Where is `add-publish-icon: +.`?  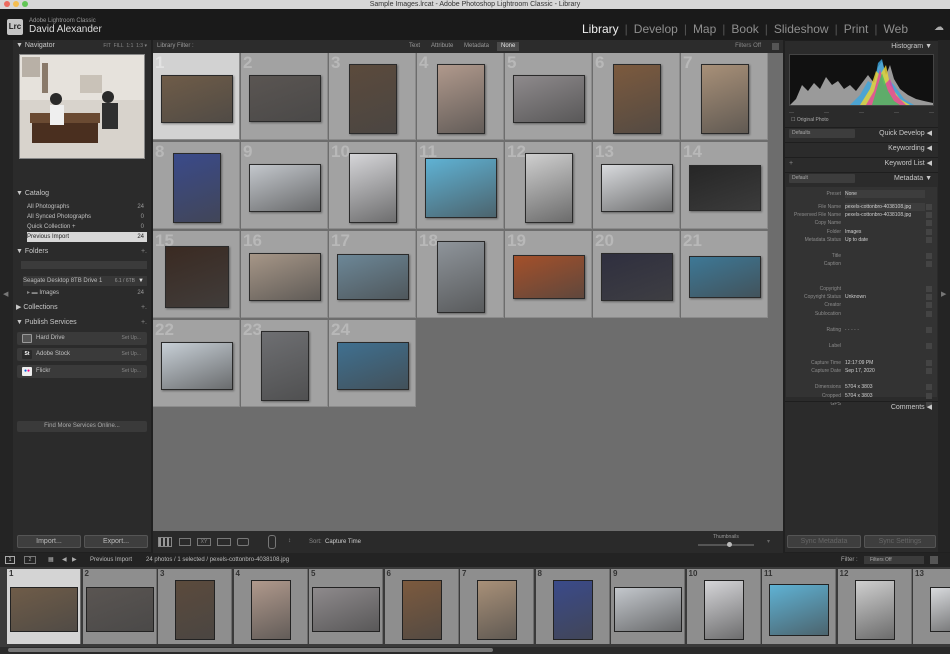 add-publish-icon: +. is located at coordinates (144, 323).